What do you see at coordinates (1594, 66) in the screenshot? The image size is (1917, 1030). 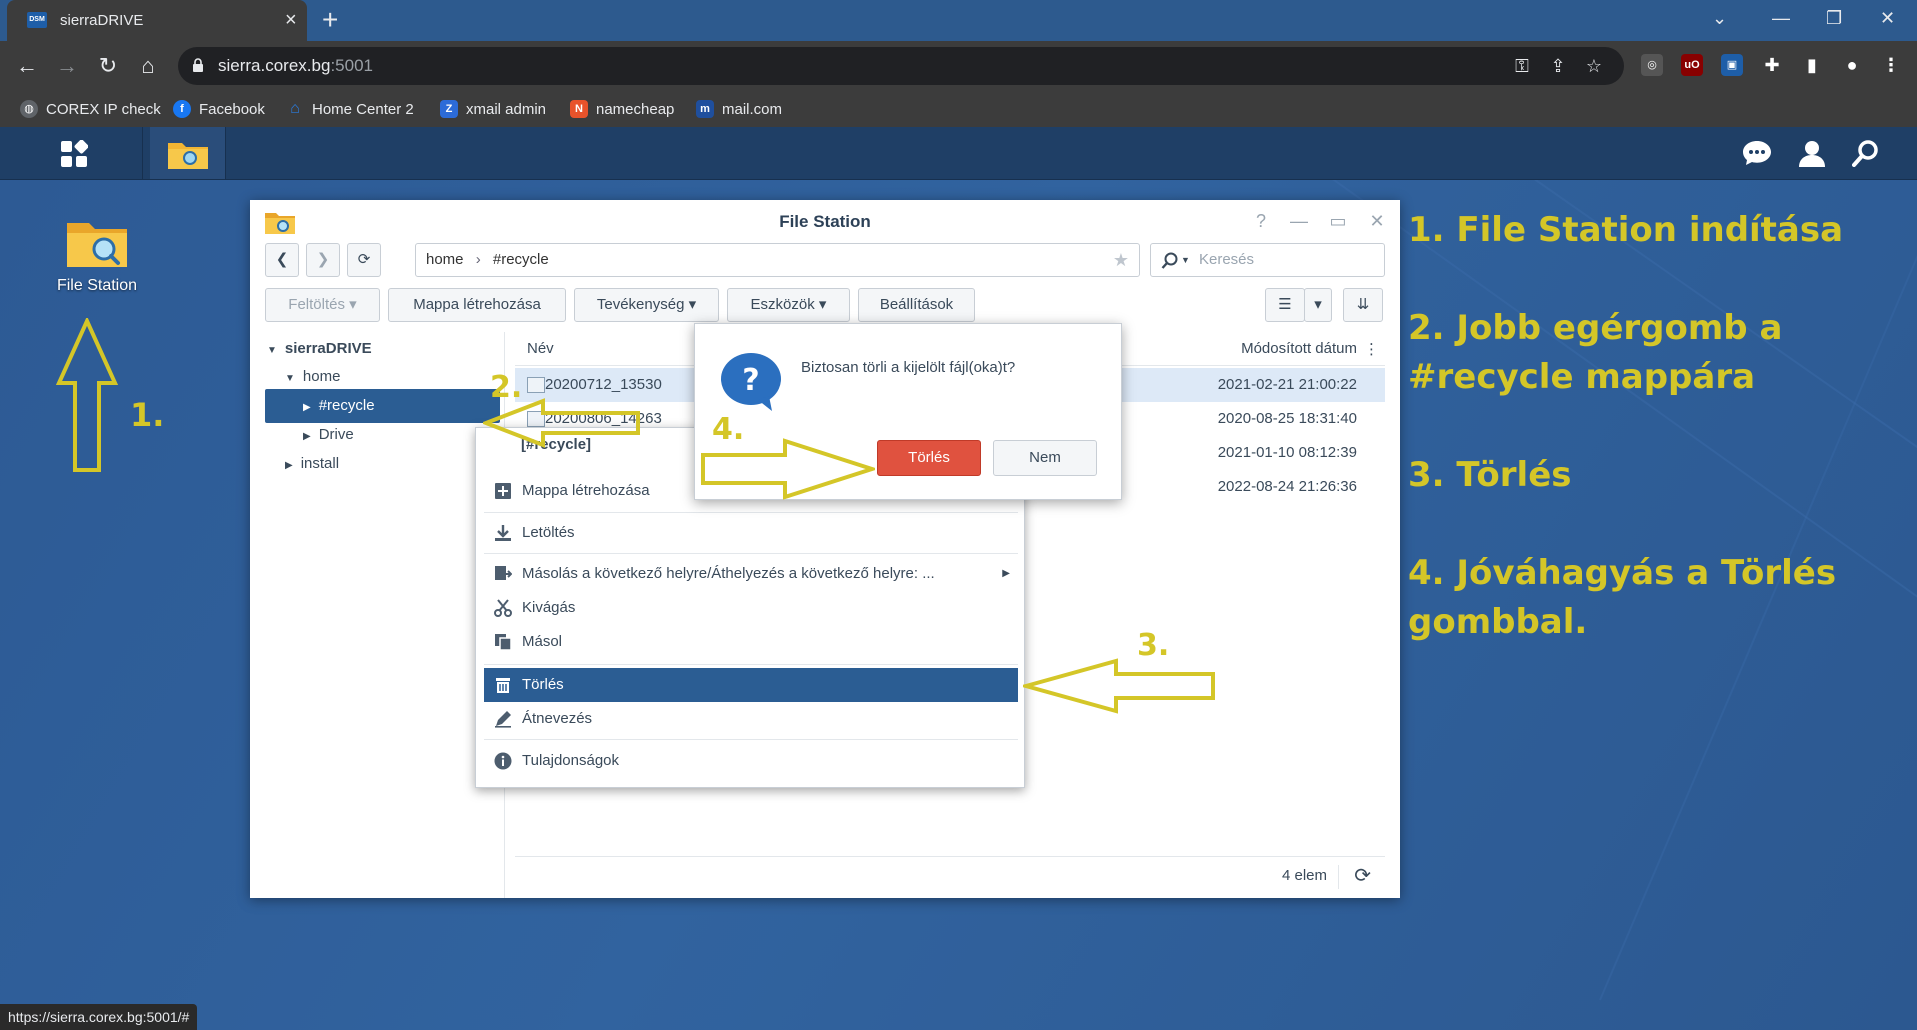 I see `bookmark-star-icon: ☆` at bounding box center [1594, 66].